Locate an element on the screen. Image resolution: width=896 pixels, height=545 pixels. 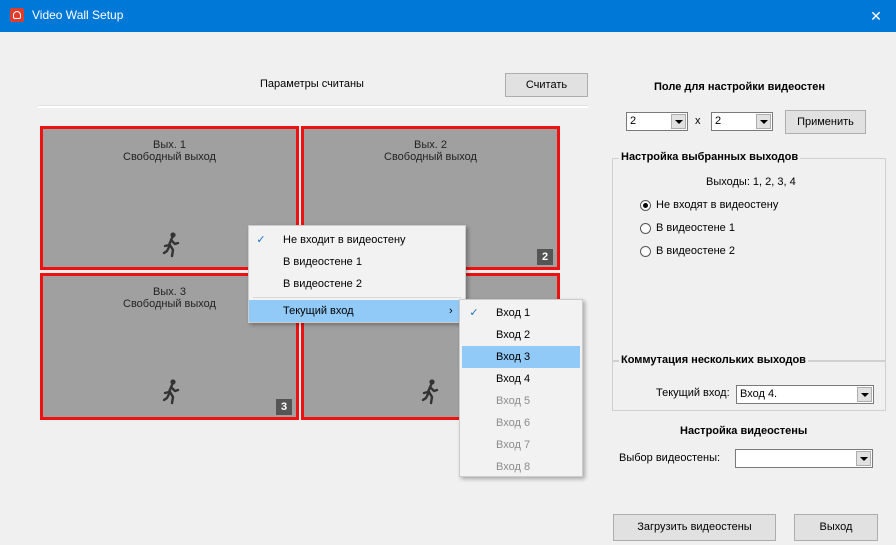
cols-select: 2 is located at coordinates (742, 121).